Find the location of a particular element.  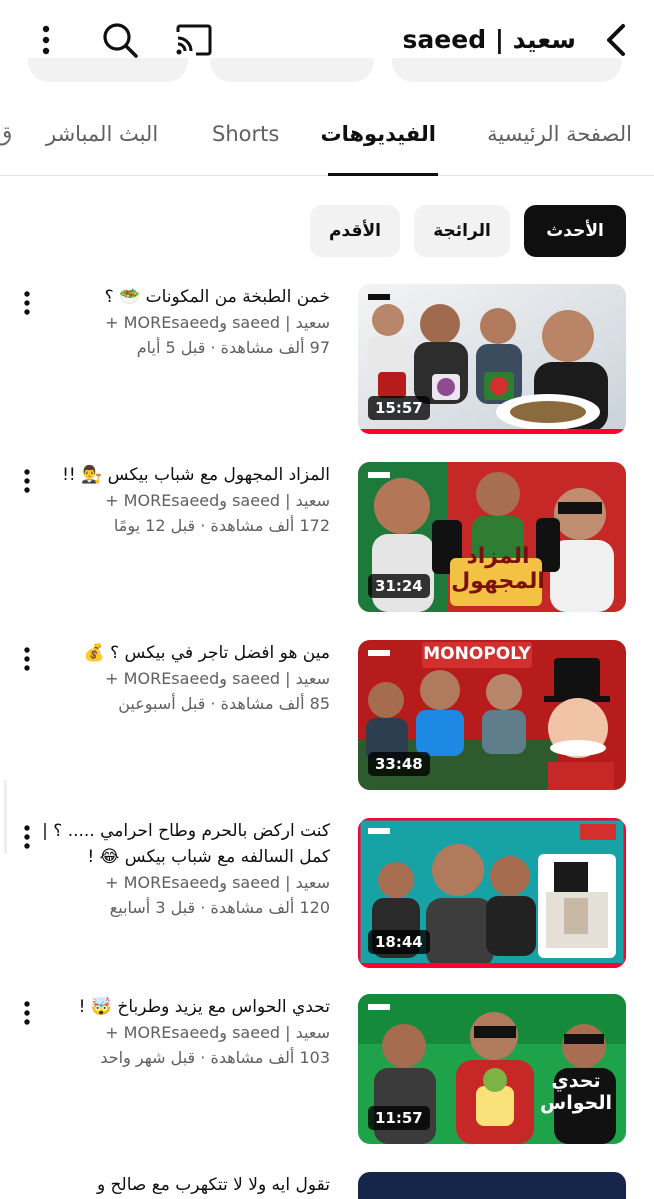

video-meta: تقول ايه ولا لا تتكهرب مع صالح و is located at coordinates (185, 1185).